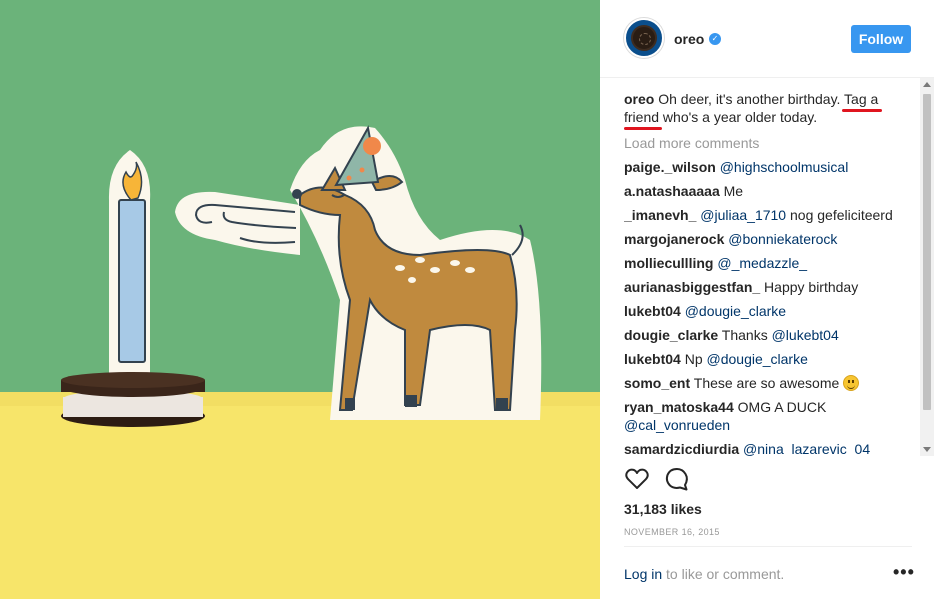 This screenshot has width=934, height=599. Describe the element at coordinates (723, 574) in the screenshot. I see `login-prompt-text: to like or comment.` at that location.